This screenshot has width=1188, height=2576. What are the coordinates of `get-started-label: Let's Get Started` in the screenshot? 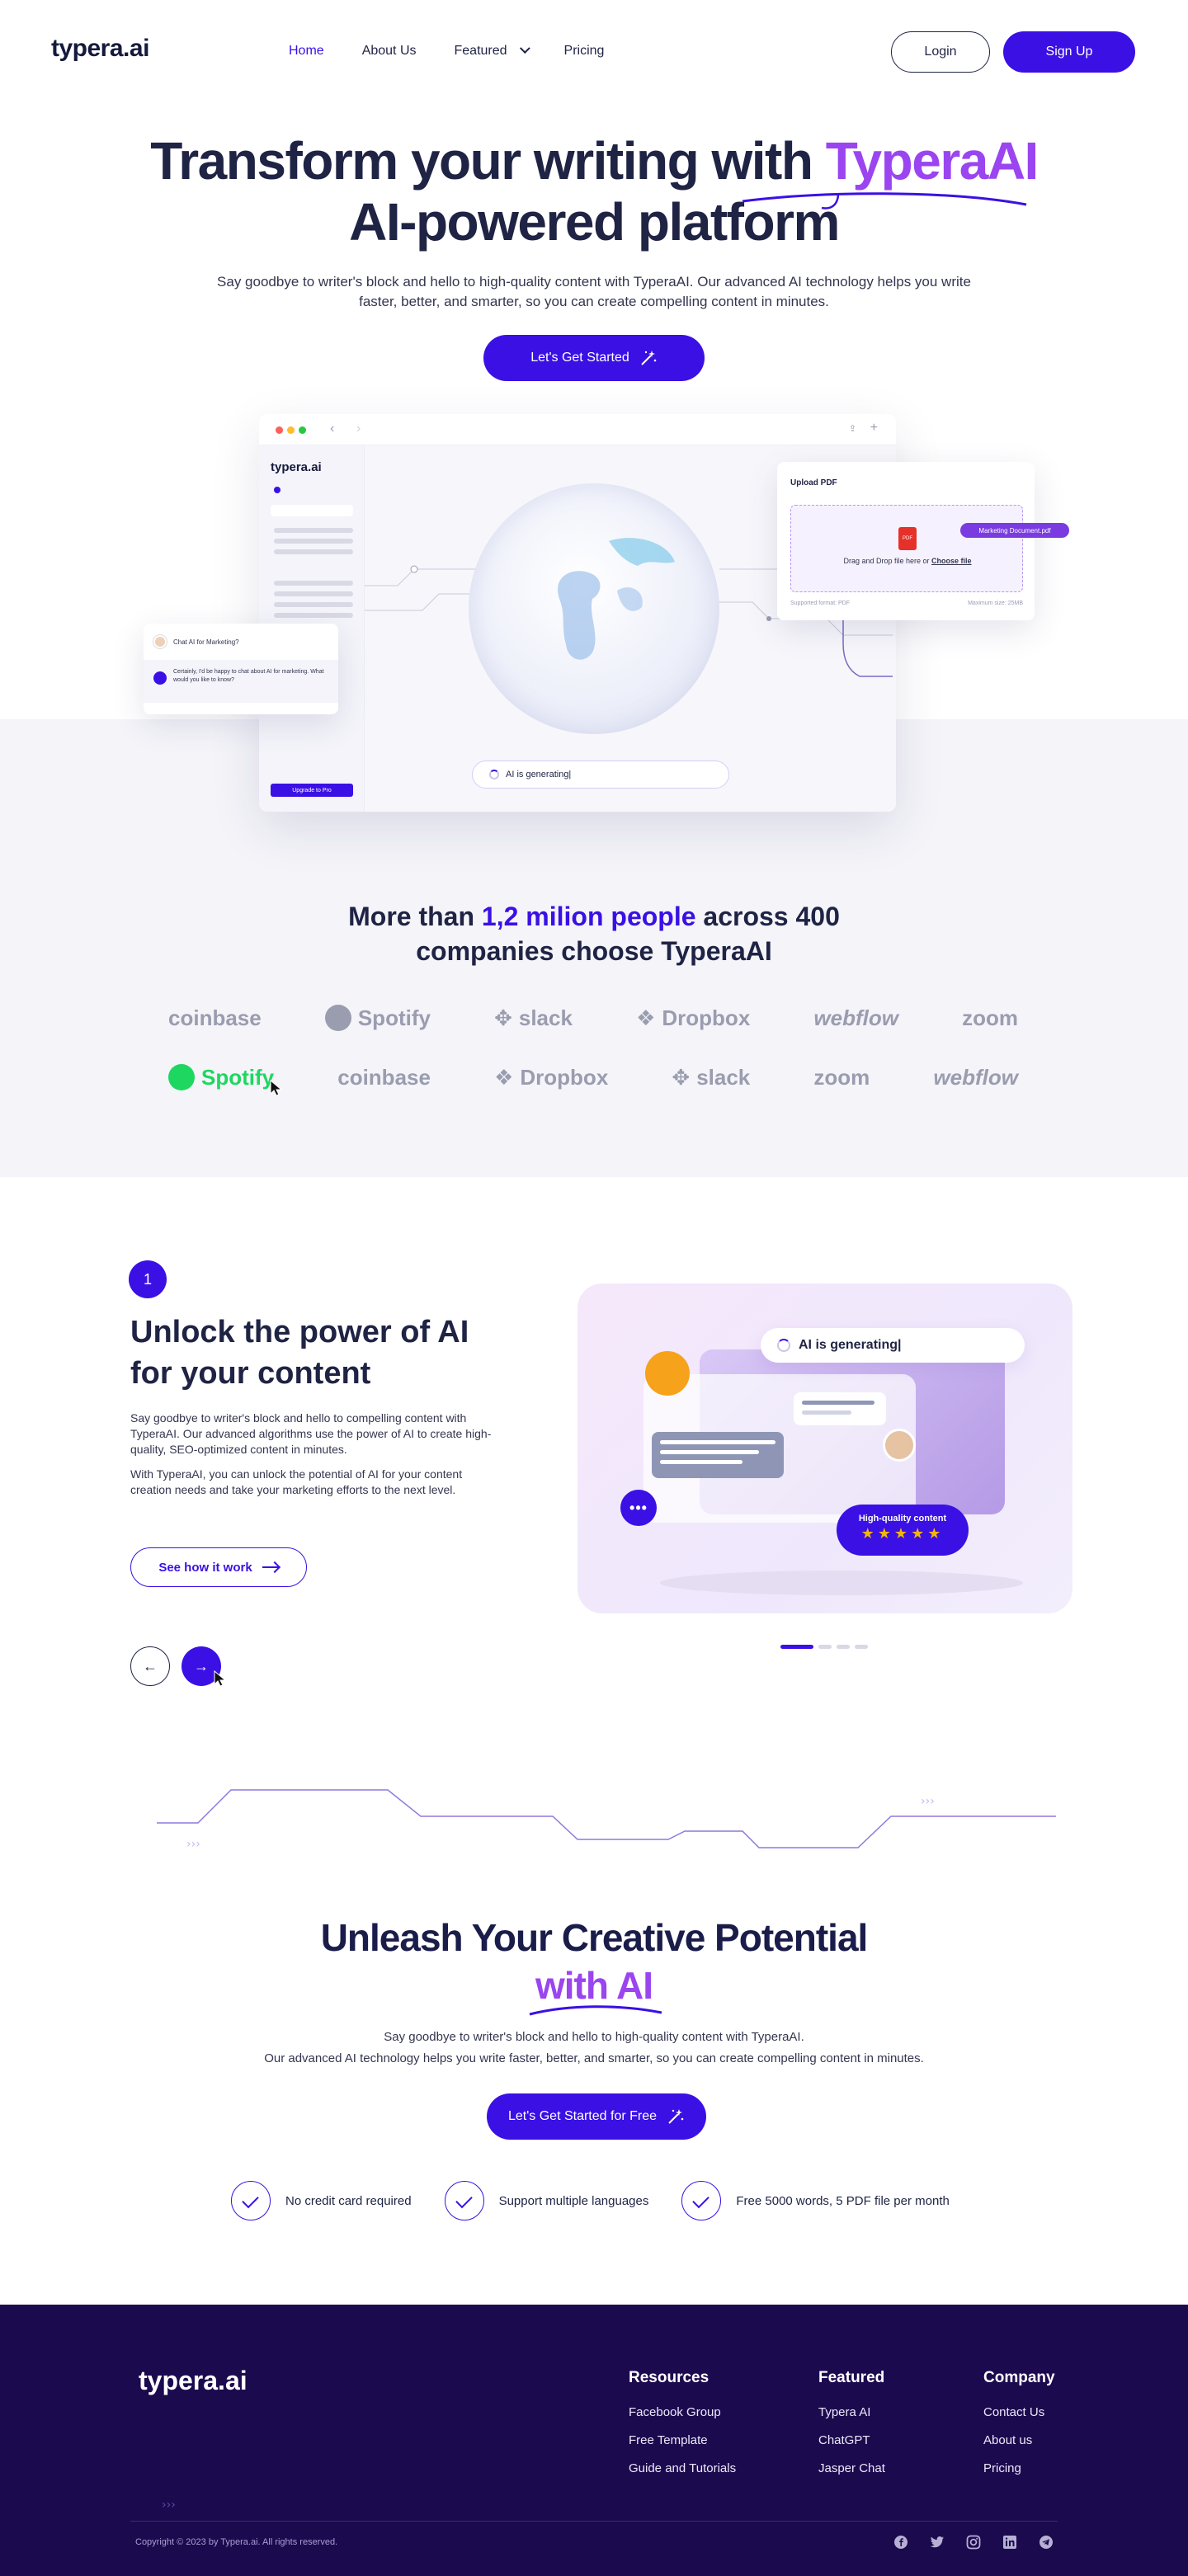 It's located at (579, 358).